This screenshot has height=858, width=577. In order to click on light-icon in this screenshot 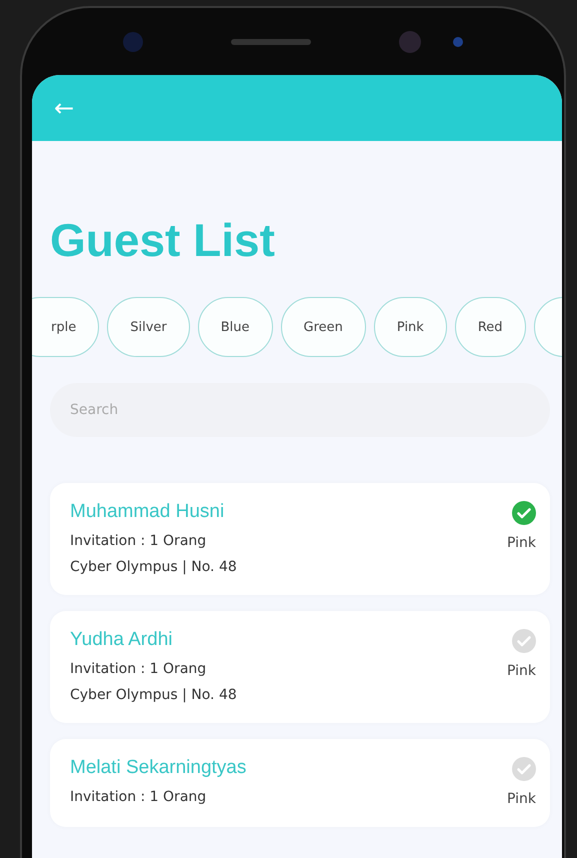, I will do `click(458, 42)`.